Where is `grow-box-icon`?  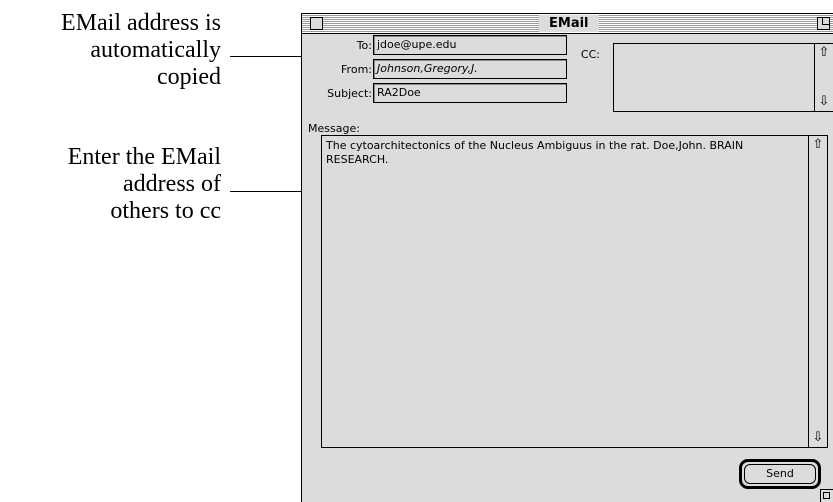 grow-box-icon is located at coordinates (826, 495).